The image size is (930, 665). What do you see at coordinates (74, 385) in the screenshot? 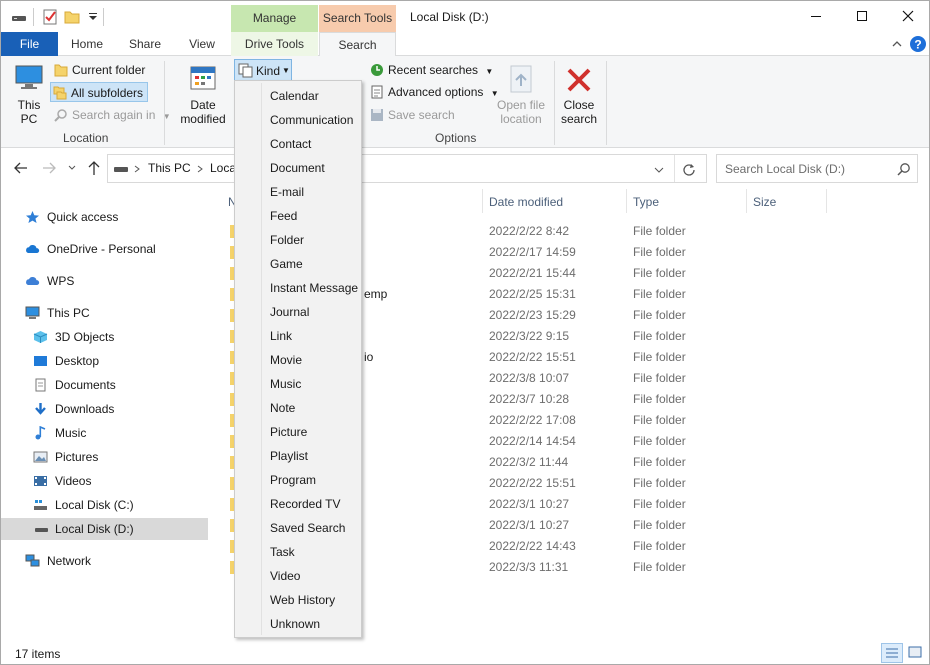
I see `nav-item-documents: Documents` at bounding box center [74, 385].